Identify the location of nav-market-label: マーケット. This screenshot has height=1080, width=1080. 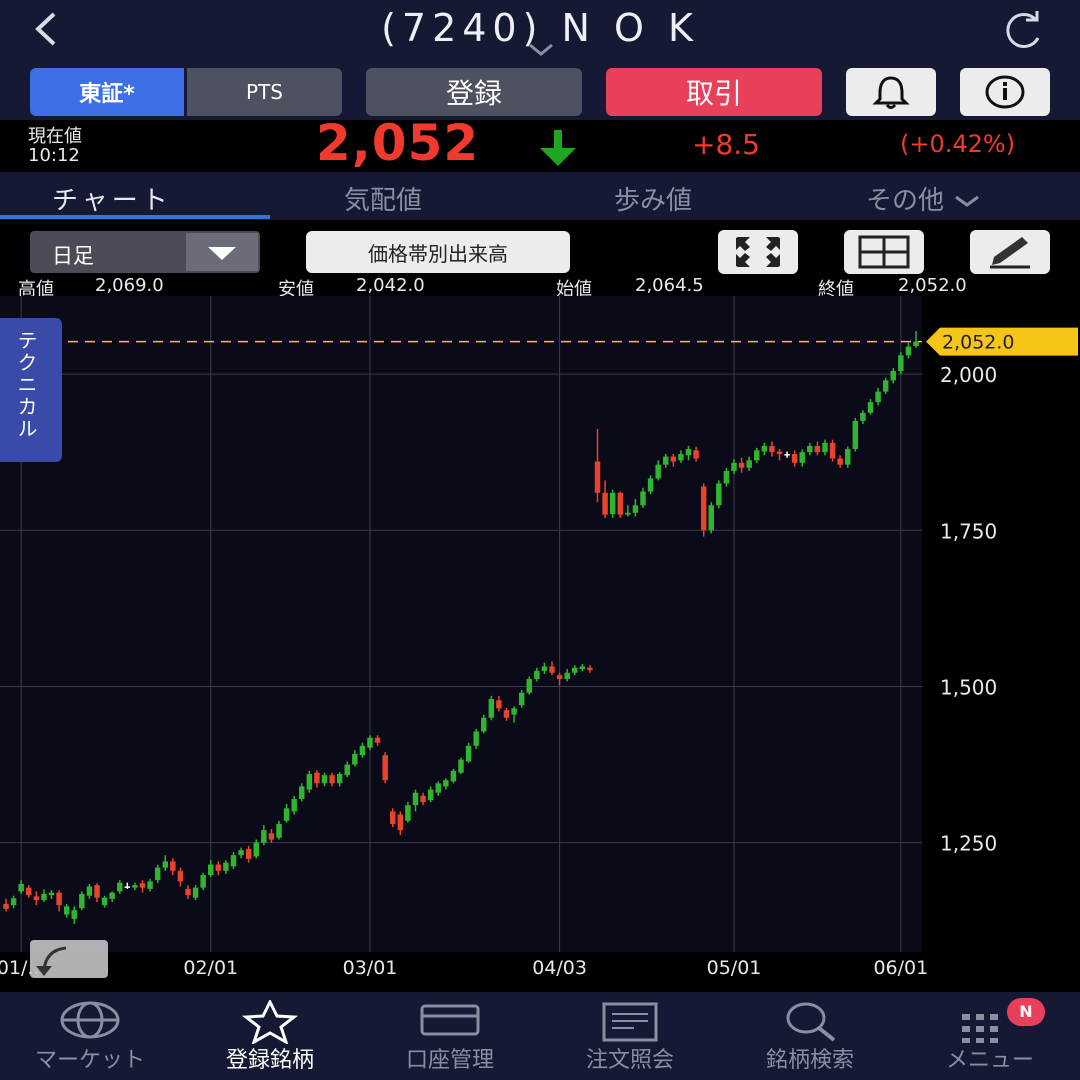
(89, 1060).